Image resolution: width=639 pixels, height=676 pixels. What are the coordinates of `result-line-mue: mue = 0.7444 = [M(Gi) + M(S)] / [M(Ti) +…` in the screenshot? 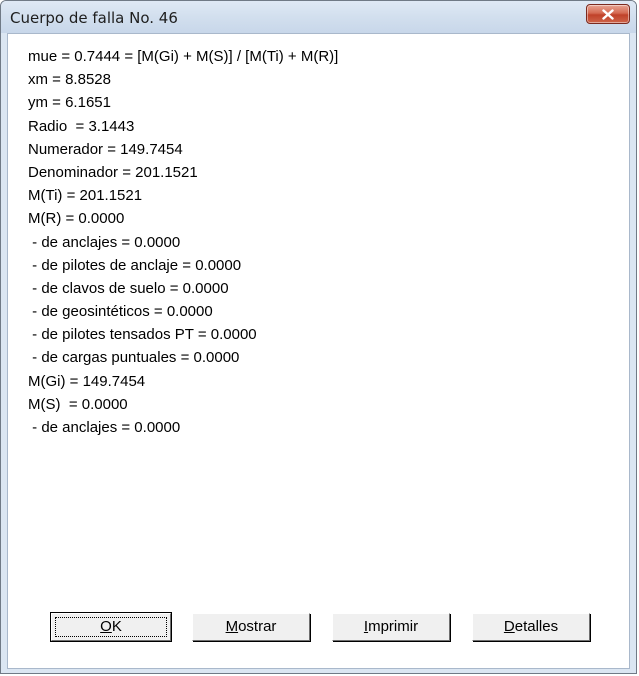 It's located at (183, 56).